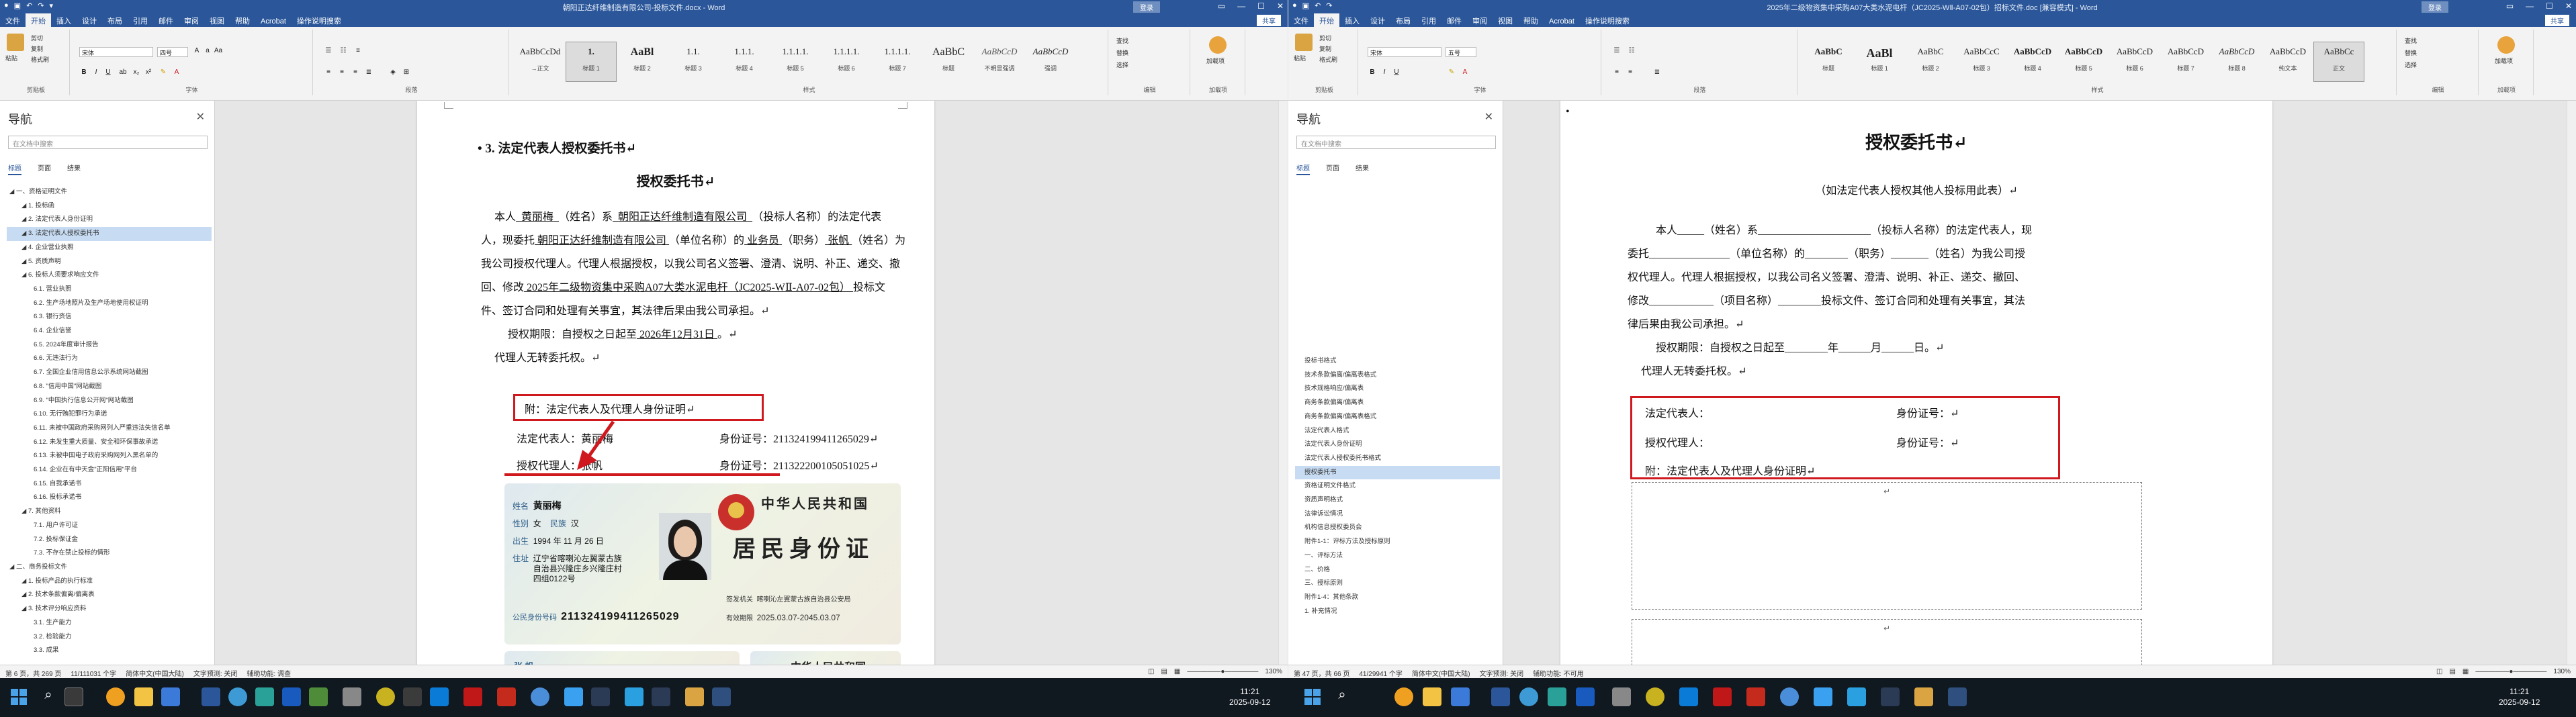  What do you see at coordinates (110, 248) in the screenshot?
I see `nav-item: ◢ 4. 企业营业执照` at bounding box center [110, 248].